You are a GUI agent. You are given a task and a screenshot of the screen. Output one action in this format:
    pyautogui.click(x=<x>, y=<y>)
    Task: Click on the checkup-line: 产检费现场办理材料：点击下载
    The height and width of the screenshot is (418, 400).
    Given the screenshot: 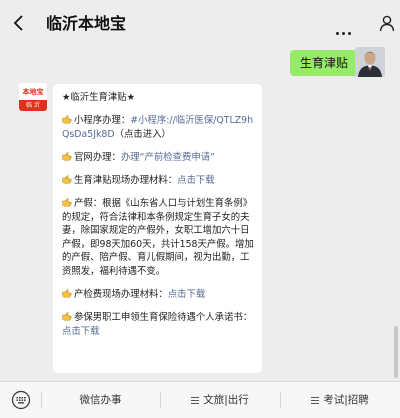 What is the action you would take?
    pyautogui.click(x=158, y=295)
    